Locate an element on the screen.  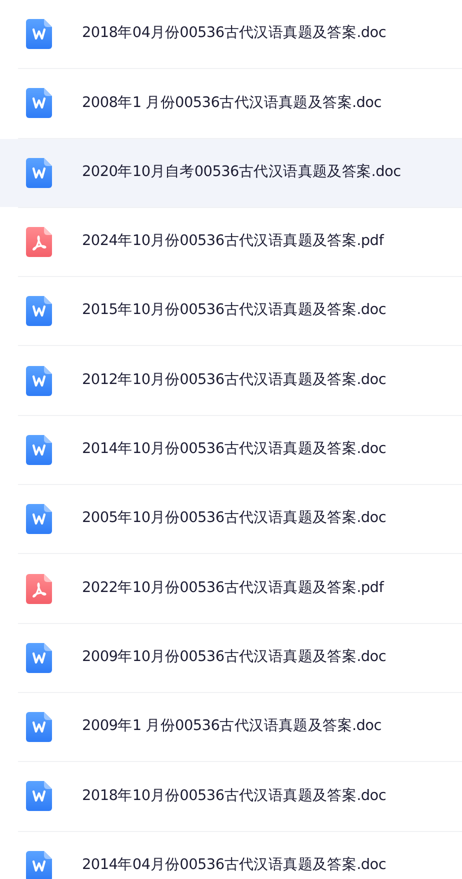
file-name: 2012年10月份00536古代汉语真题及答案.doc is located at coordinates (234, 380).